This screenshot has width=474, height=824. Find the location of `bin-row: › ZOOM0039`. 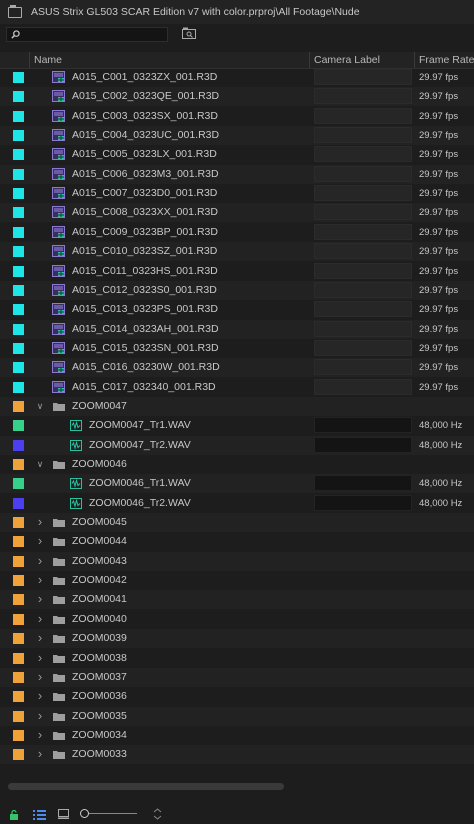

bin-row: › ZOOM0039 is located at coordinates (237, 639).